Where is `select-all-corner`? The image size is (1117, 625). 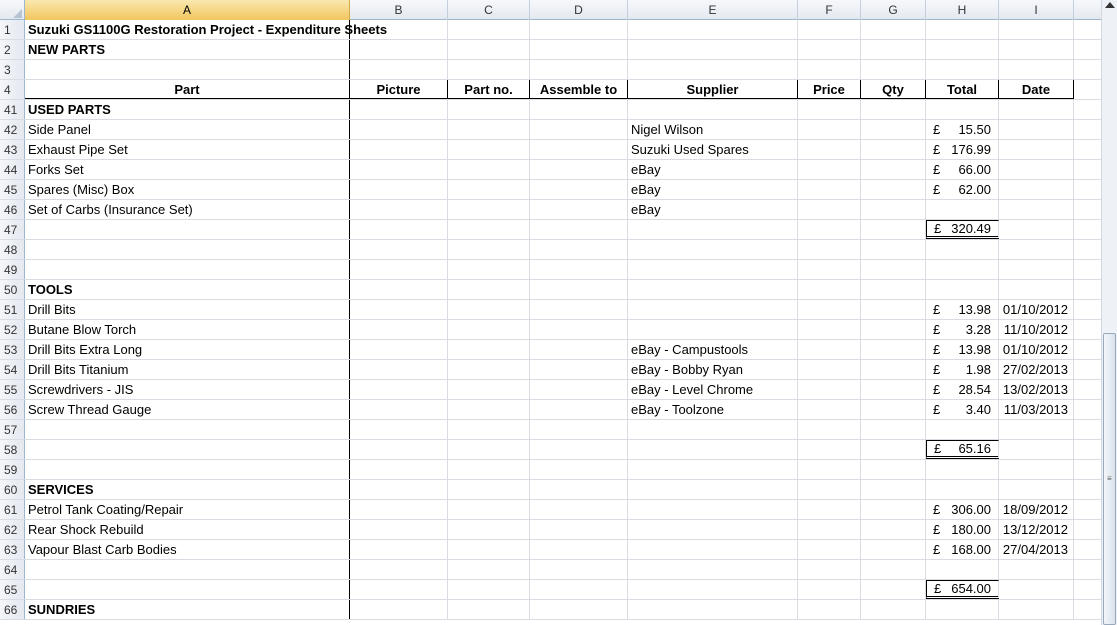 select-all-corner is located at coordinates (12, 10).